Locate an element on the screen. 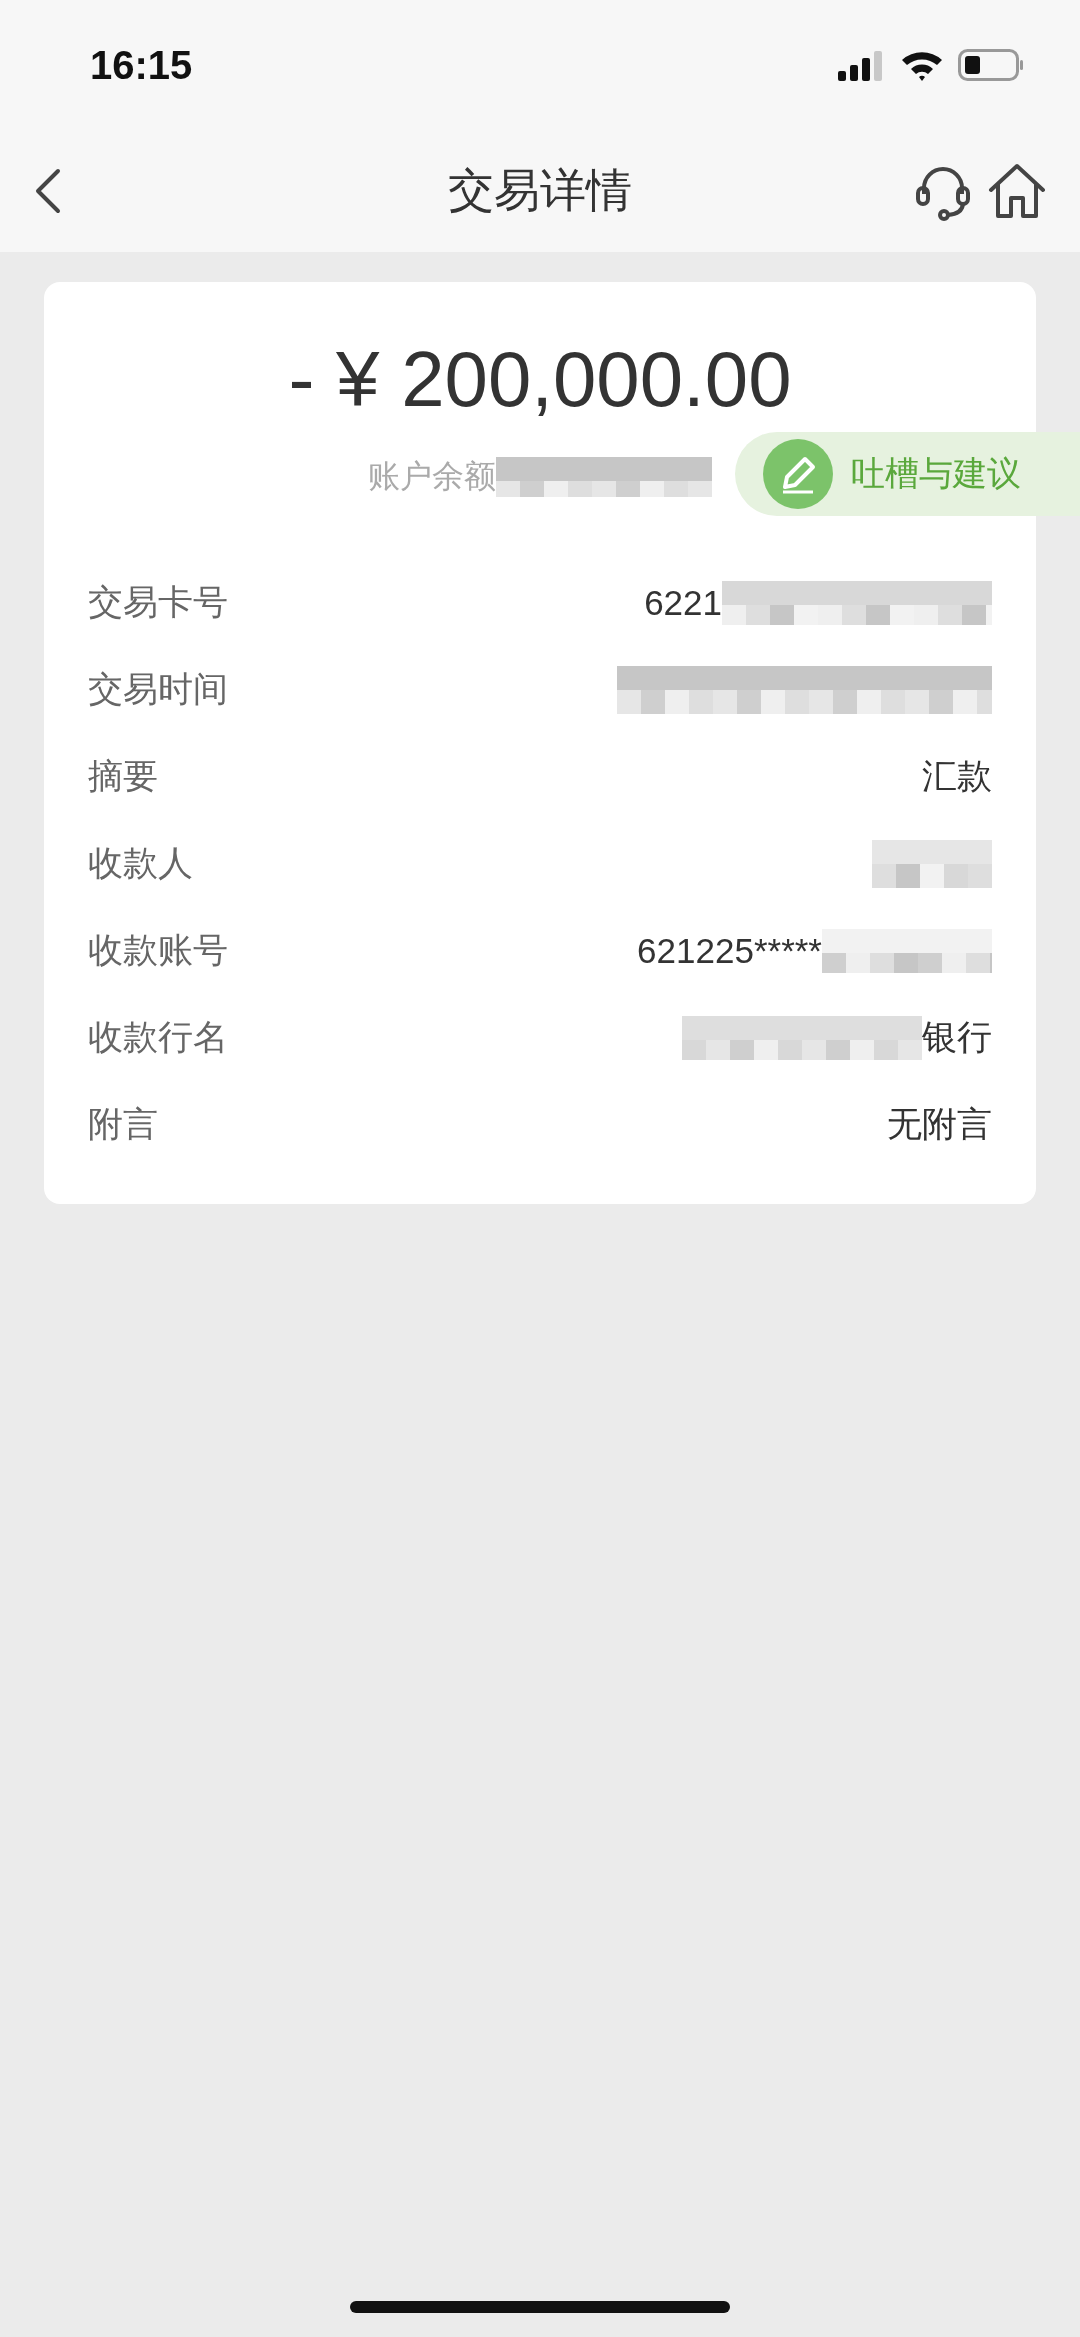 This screenshot has height=2337, width=1080. status-time: 16:15 is located at coordinates (141, 65).